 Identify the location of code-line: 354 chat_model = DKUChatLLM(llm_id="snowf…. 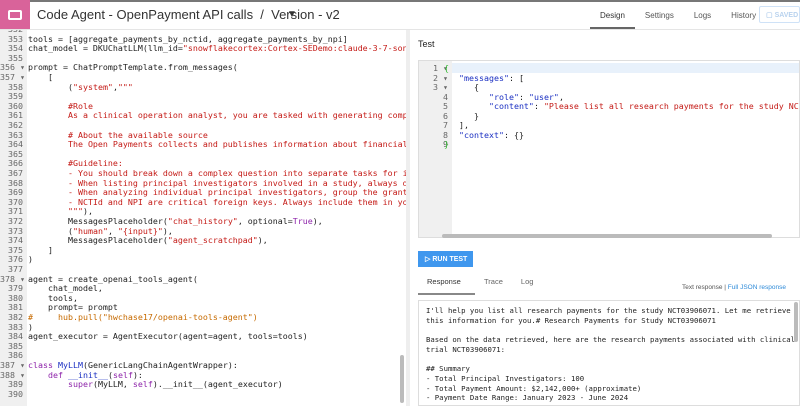
(203, 48).